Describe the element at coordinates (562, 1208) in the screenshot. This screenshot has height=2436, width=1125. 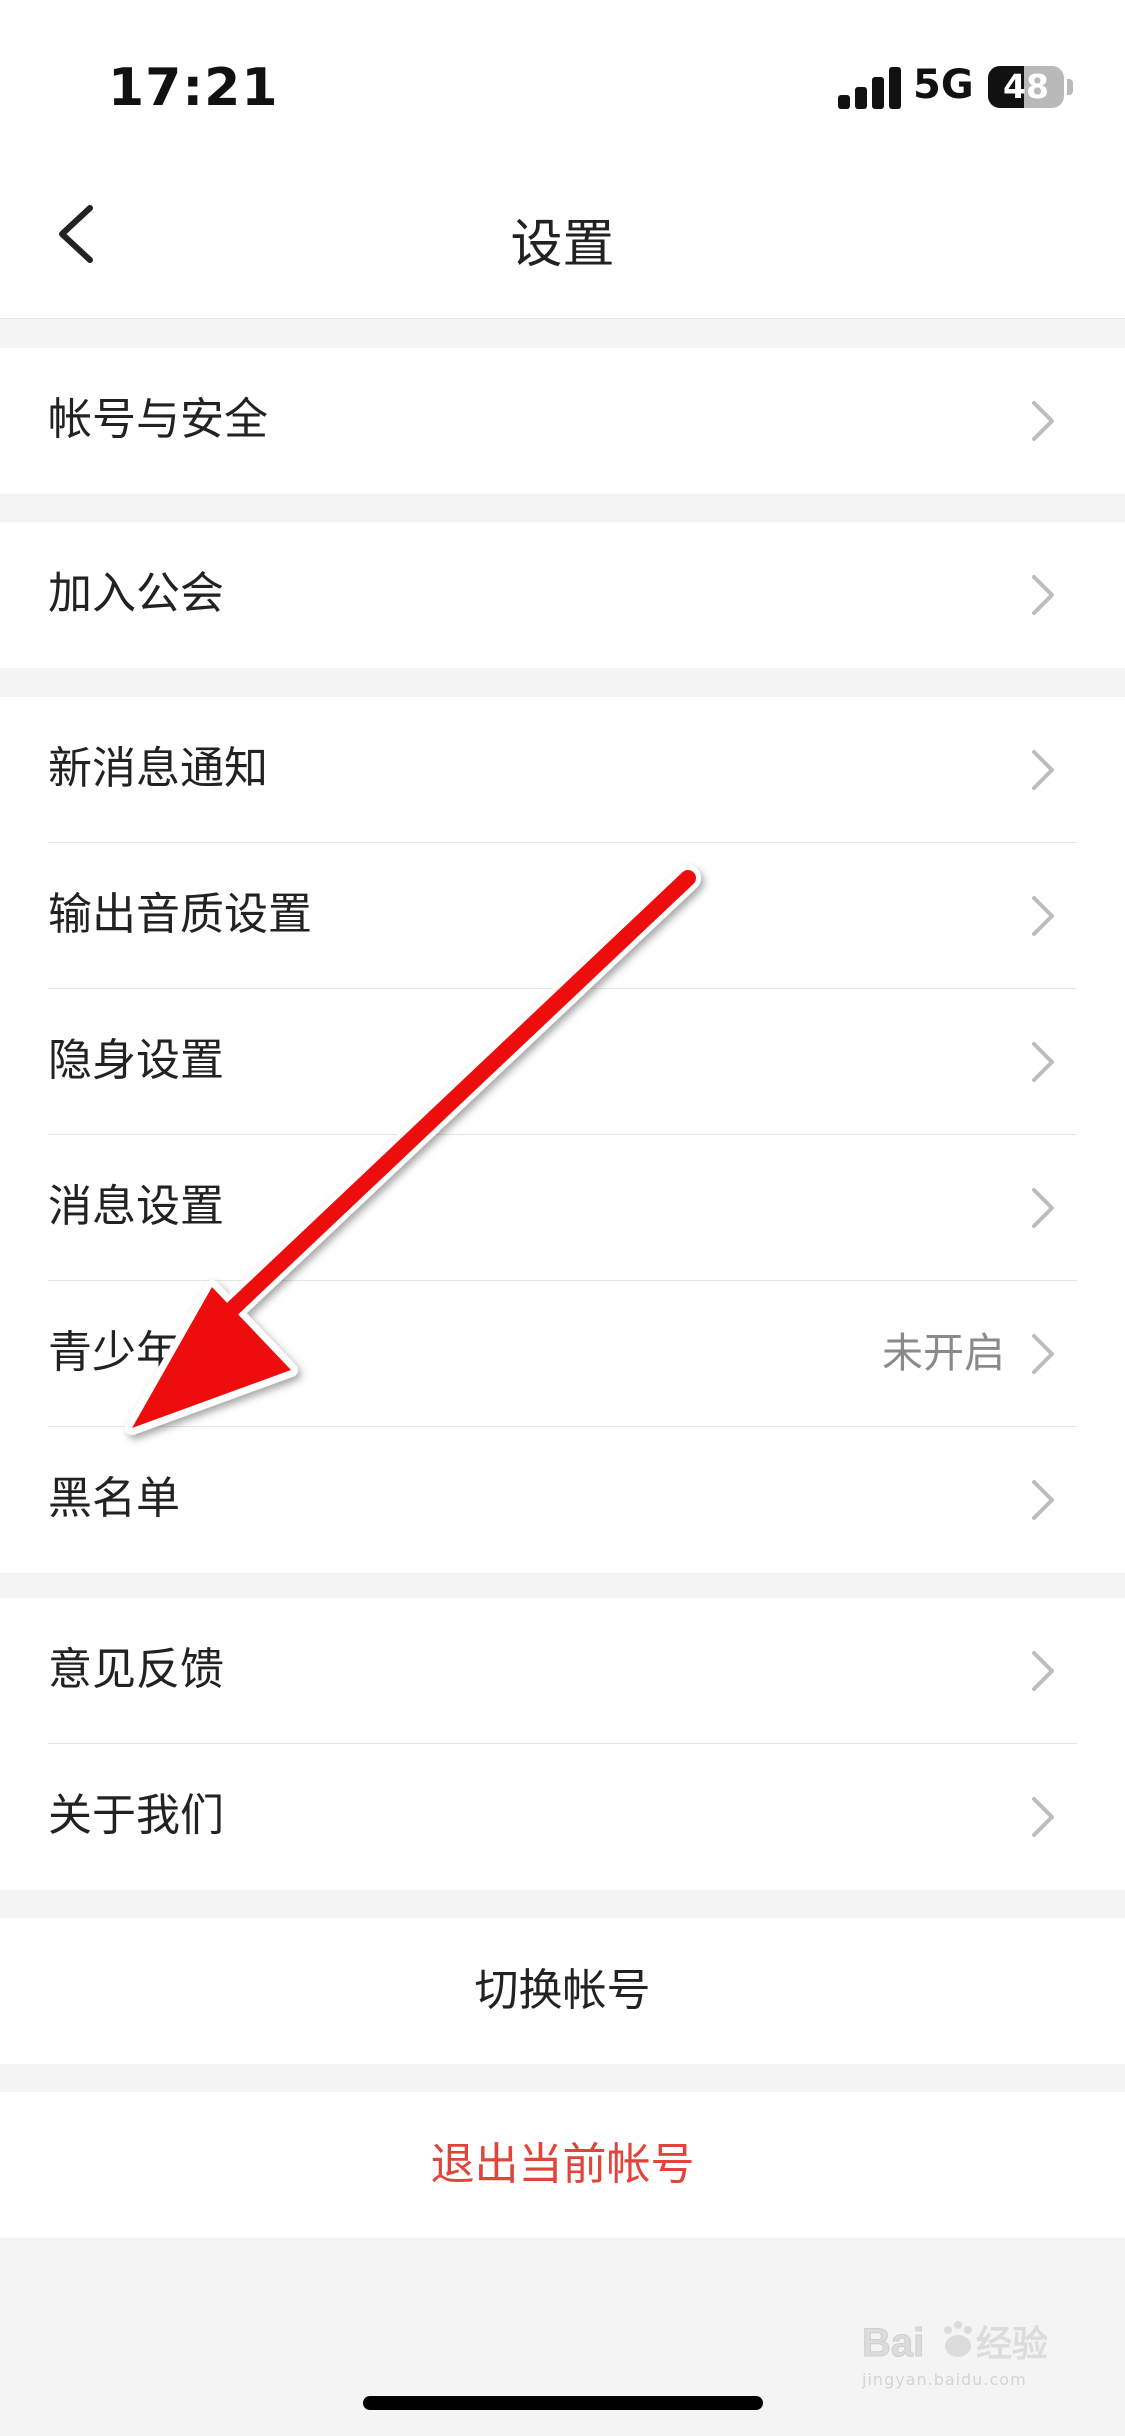
I see `settings-row-message-settings: 消息设置` at that location.